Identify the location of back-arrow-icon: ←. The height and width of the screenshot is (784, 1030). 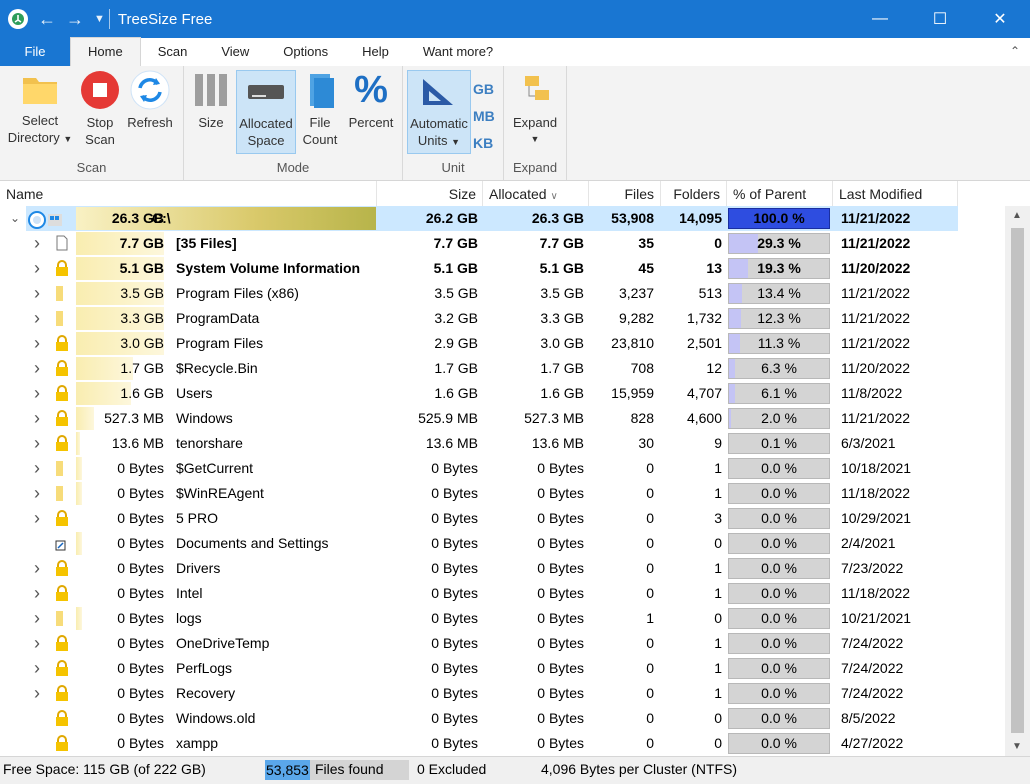
(47, 19).